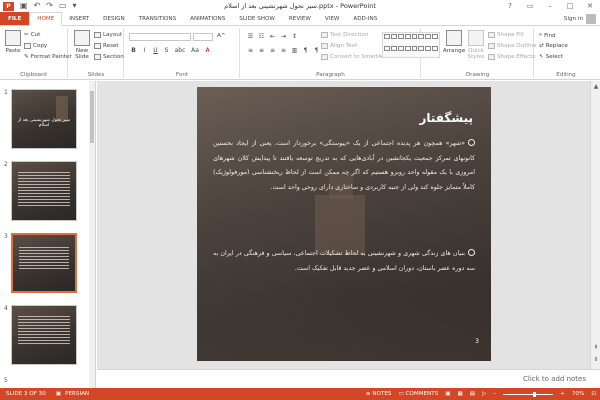  Describe the element at coordinates (207, 50) in the screenshot. I see `font-color-icon: A` at that location.